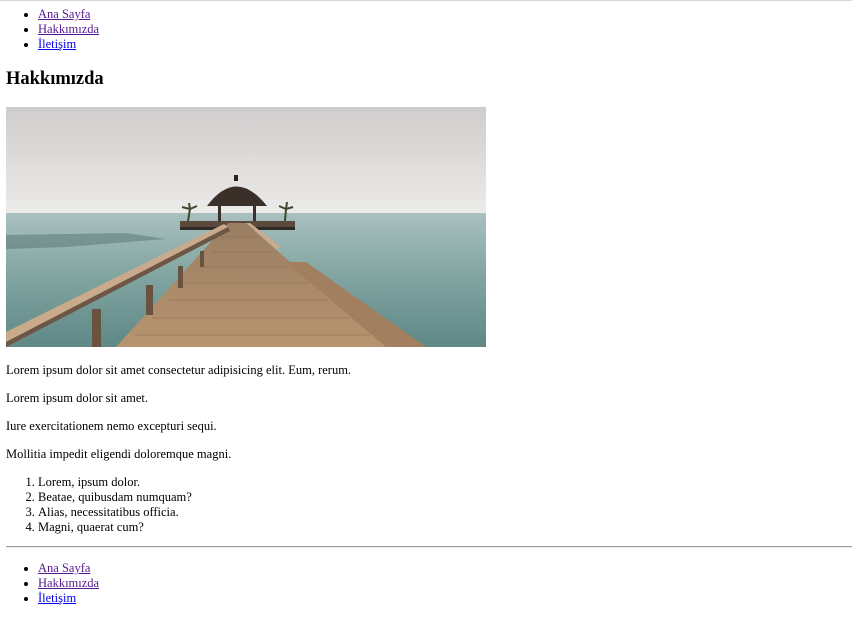  Describe the element at coordinates (115, 482) in the screenshot. I see `list-item: Lorem, ipsum dolor.` at that location.